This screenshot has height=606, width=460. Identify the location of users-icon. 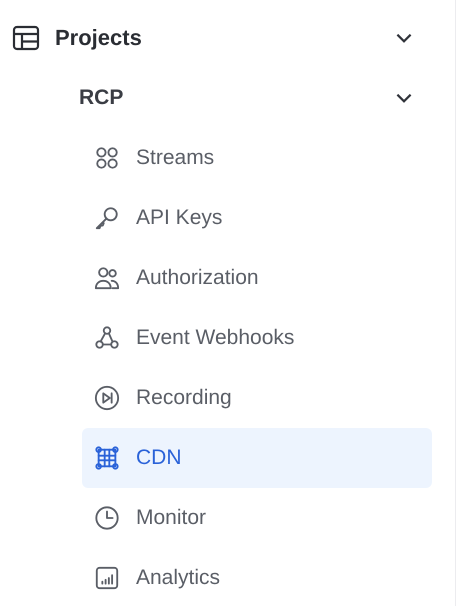
(107, 278).